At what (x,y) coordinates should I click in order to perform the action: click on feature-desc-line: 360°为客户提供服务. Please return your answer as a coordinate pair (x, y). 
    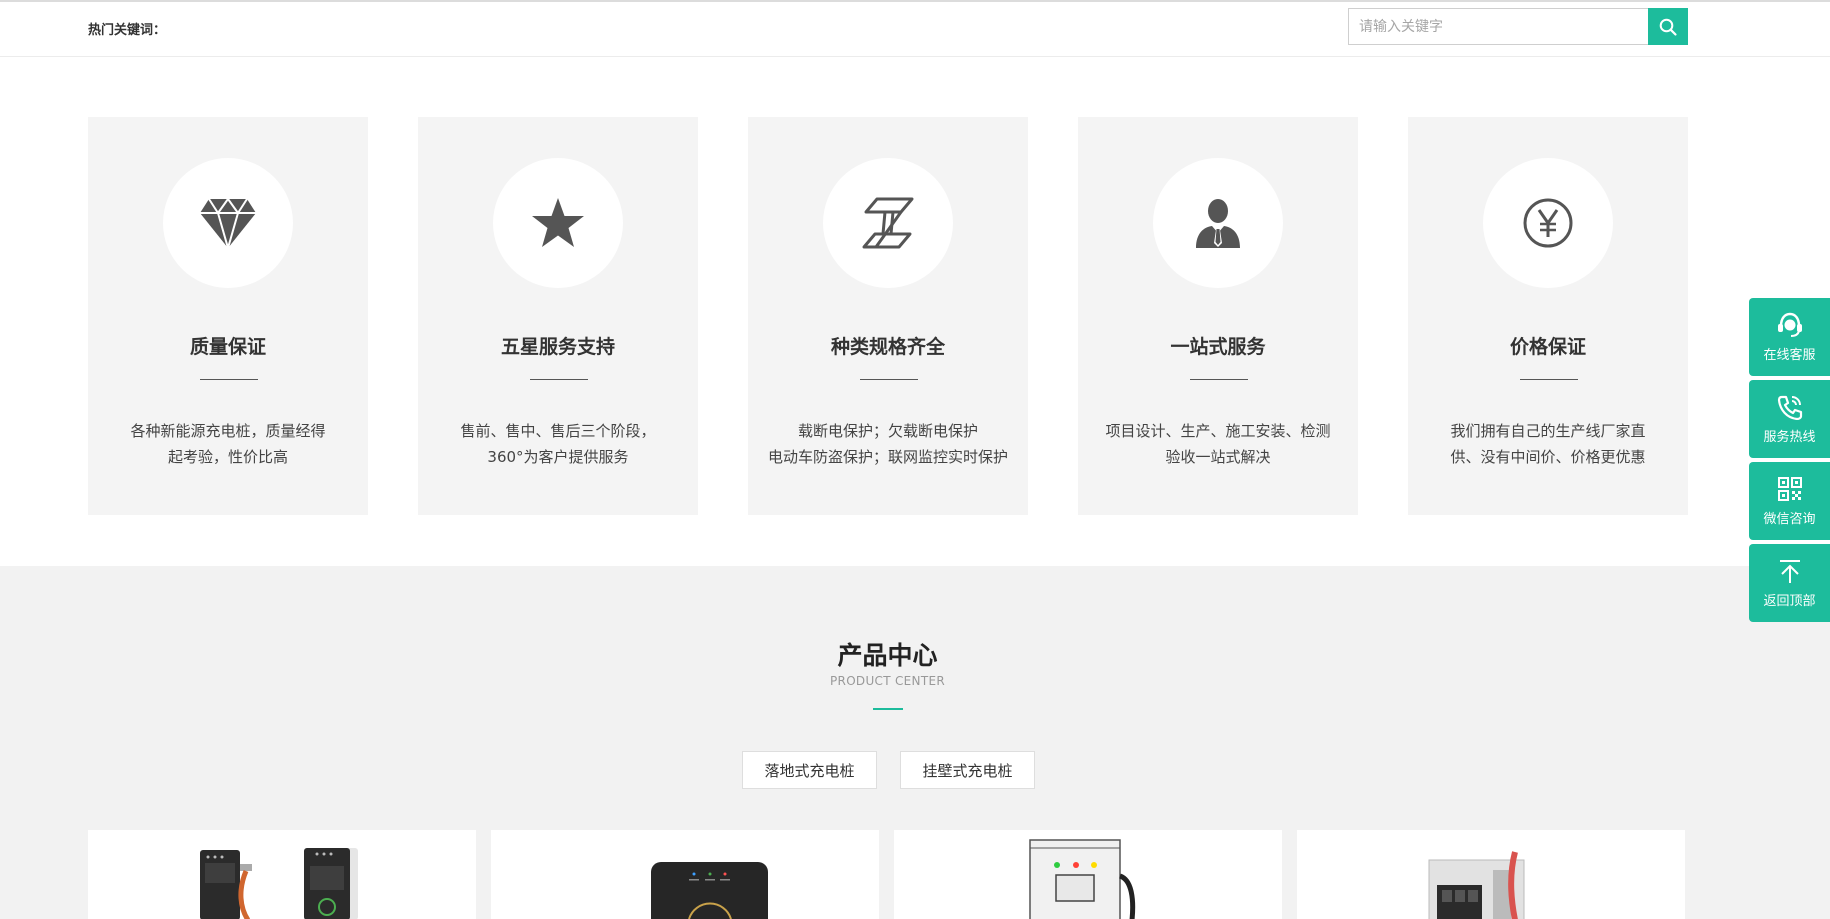
    Looking at the image, I should click on (558, 457).